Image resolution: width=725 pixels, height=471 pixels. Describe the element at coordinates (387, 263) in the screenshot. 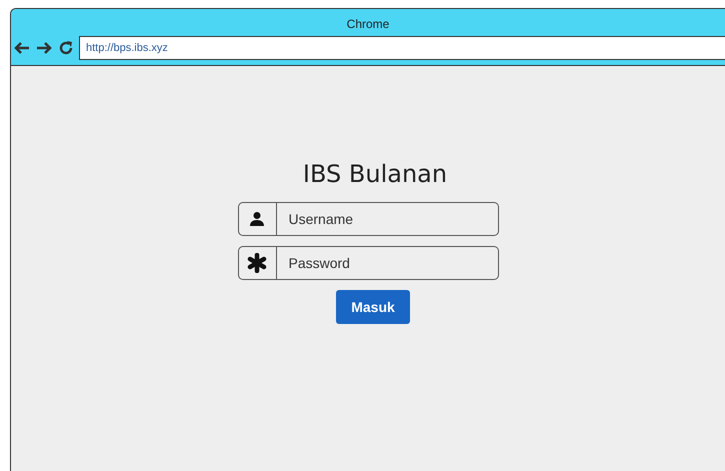

I see `password-field: Password` at that location.